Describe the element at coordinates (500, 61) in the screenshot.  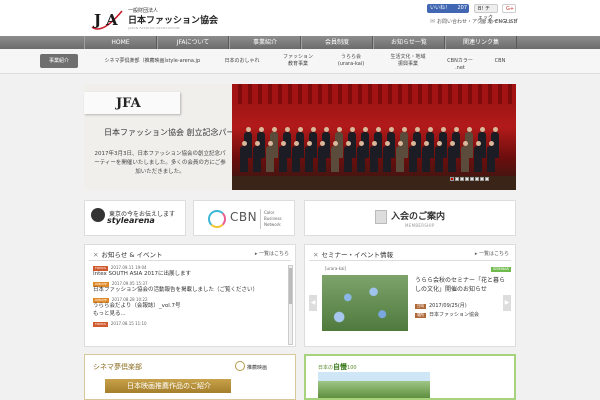
I see `subnav-cbn: CBN` at that location.